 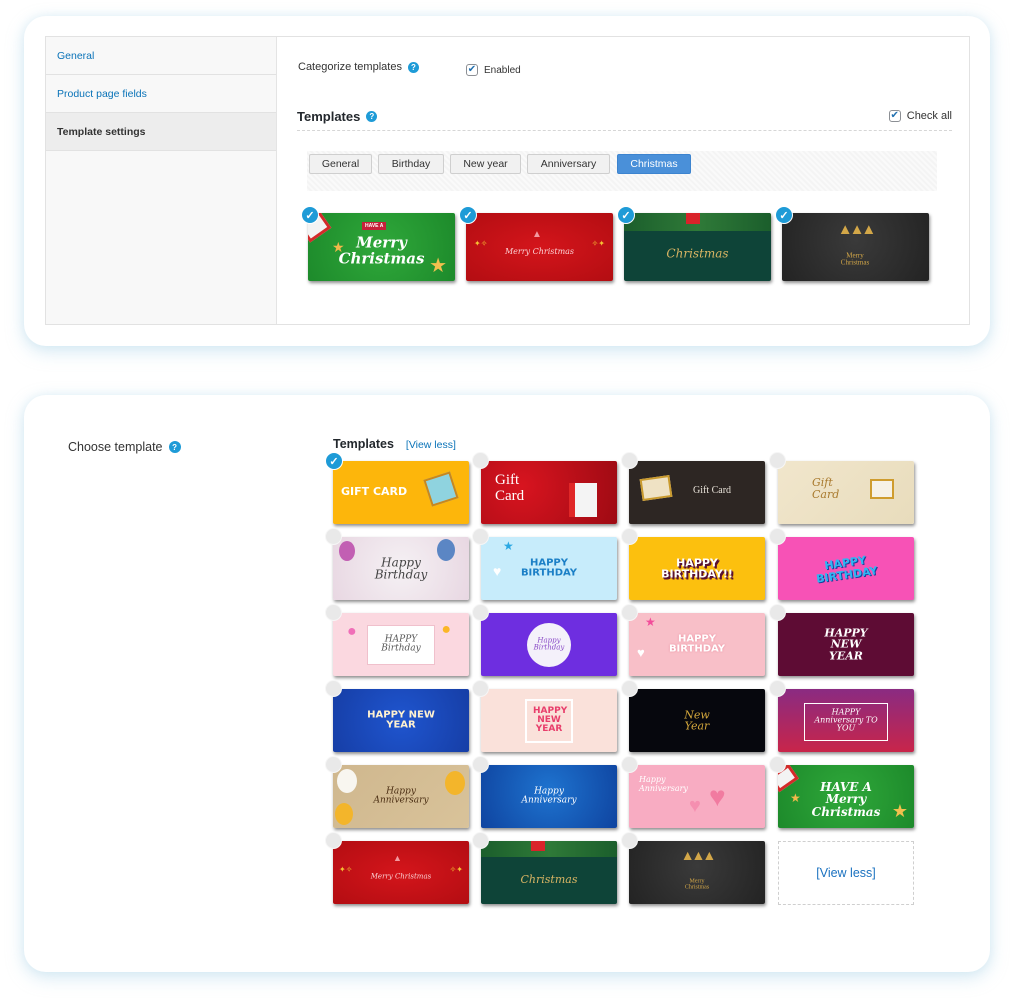 I want to click on categorize-enabled-checkbox: ✔ Enabled, so click(x=493, y=70).